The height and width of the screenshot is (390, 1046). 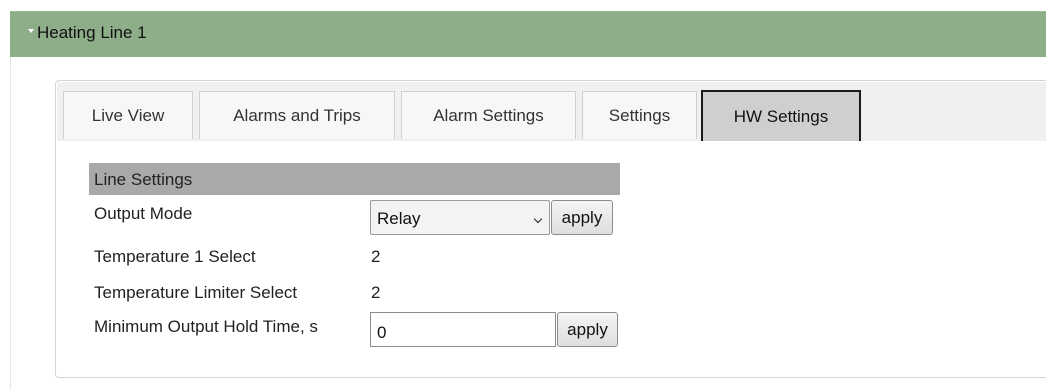 I want to click on chevron-down-icon, so click(x=538, y=219).